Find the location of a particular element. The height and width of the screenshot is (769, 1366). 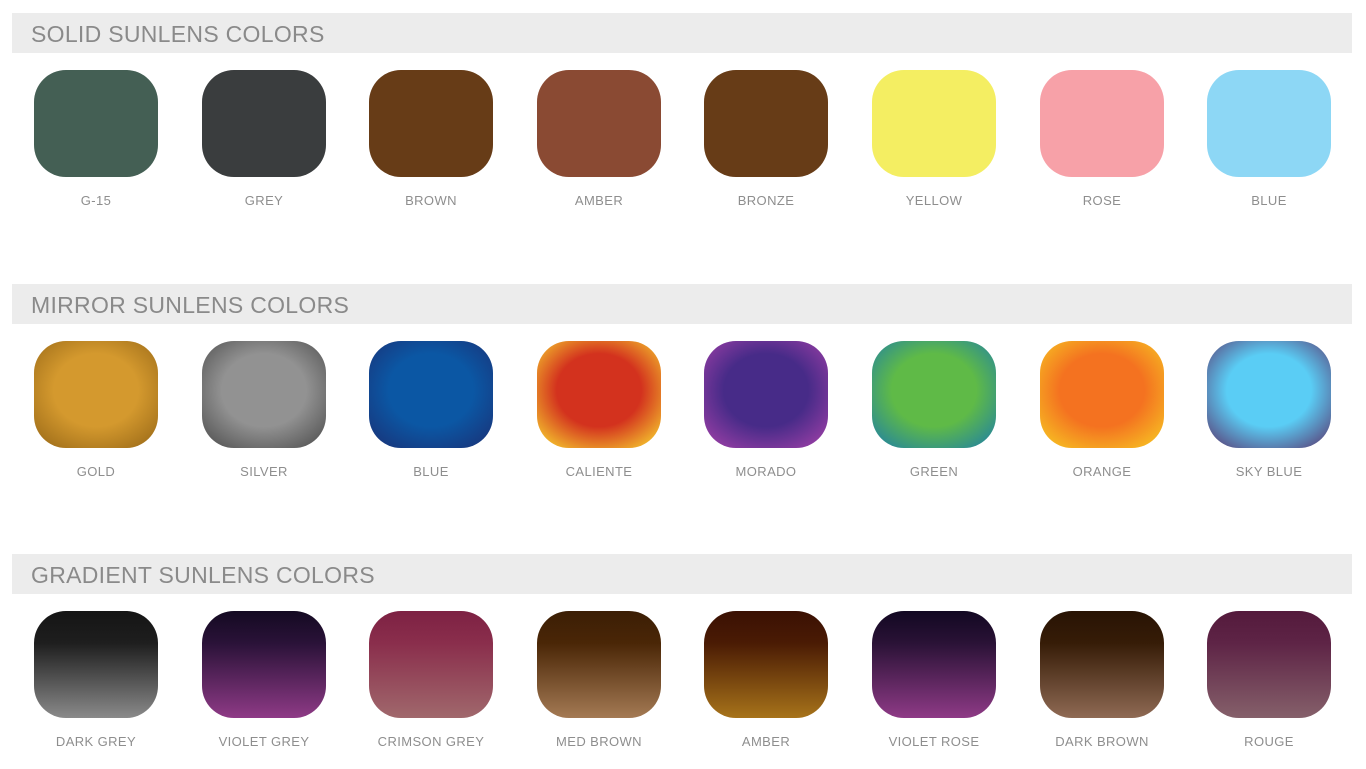

section-header: GRADIENT SUNLENS COLORS is located at coordinates (682, 574).